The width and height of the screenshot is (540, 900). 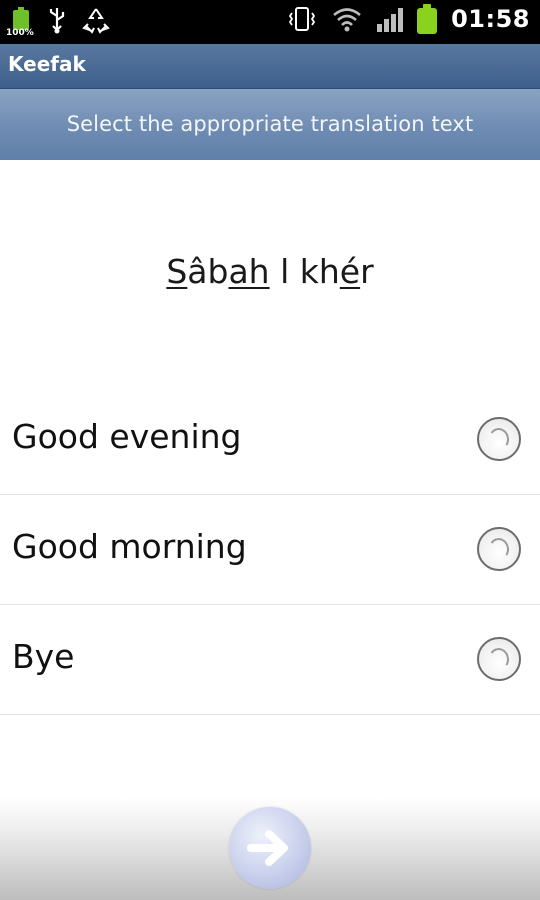 I want to click on app-title-bar: Keefak, so click(x=270, y=66).